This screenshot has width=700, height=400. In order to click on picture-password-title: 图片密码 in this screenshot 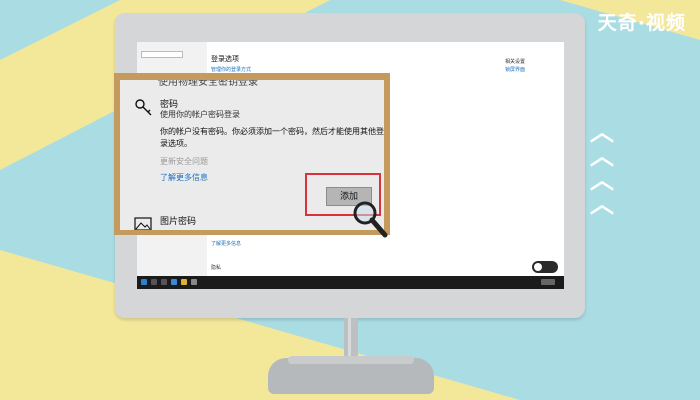, I will do `click(178, 222)`.